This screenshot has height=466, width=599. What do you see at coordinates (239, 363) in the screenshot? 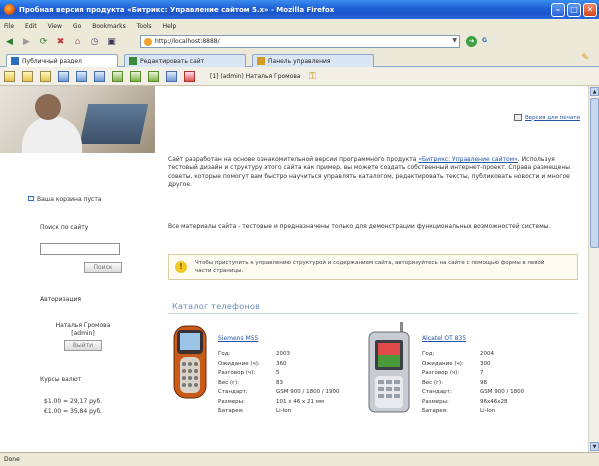
I see `spec-key: Ожидание (ч):` at bounding box center [239, 363].